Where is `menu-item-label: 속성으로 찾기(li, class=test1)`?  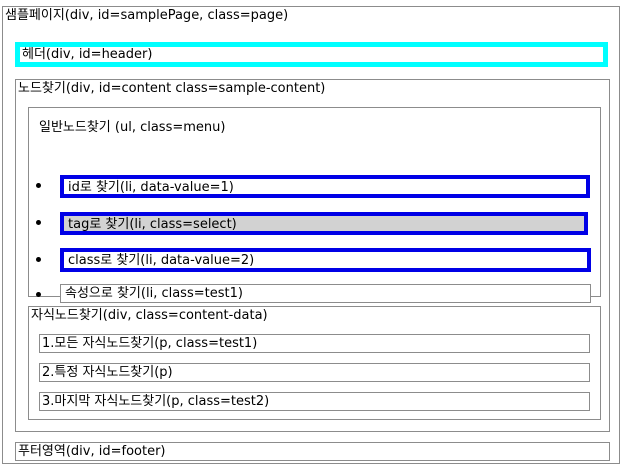
menu-item-label: 속성으로 찾기(li, class=test1) is located at coordinates (154, 293).